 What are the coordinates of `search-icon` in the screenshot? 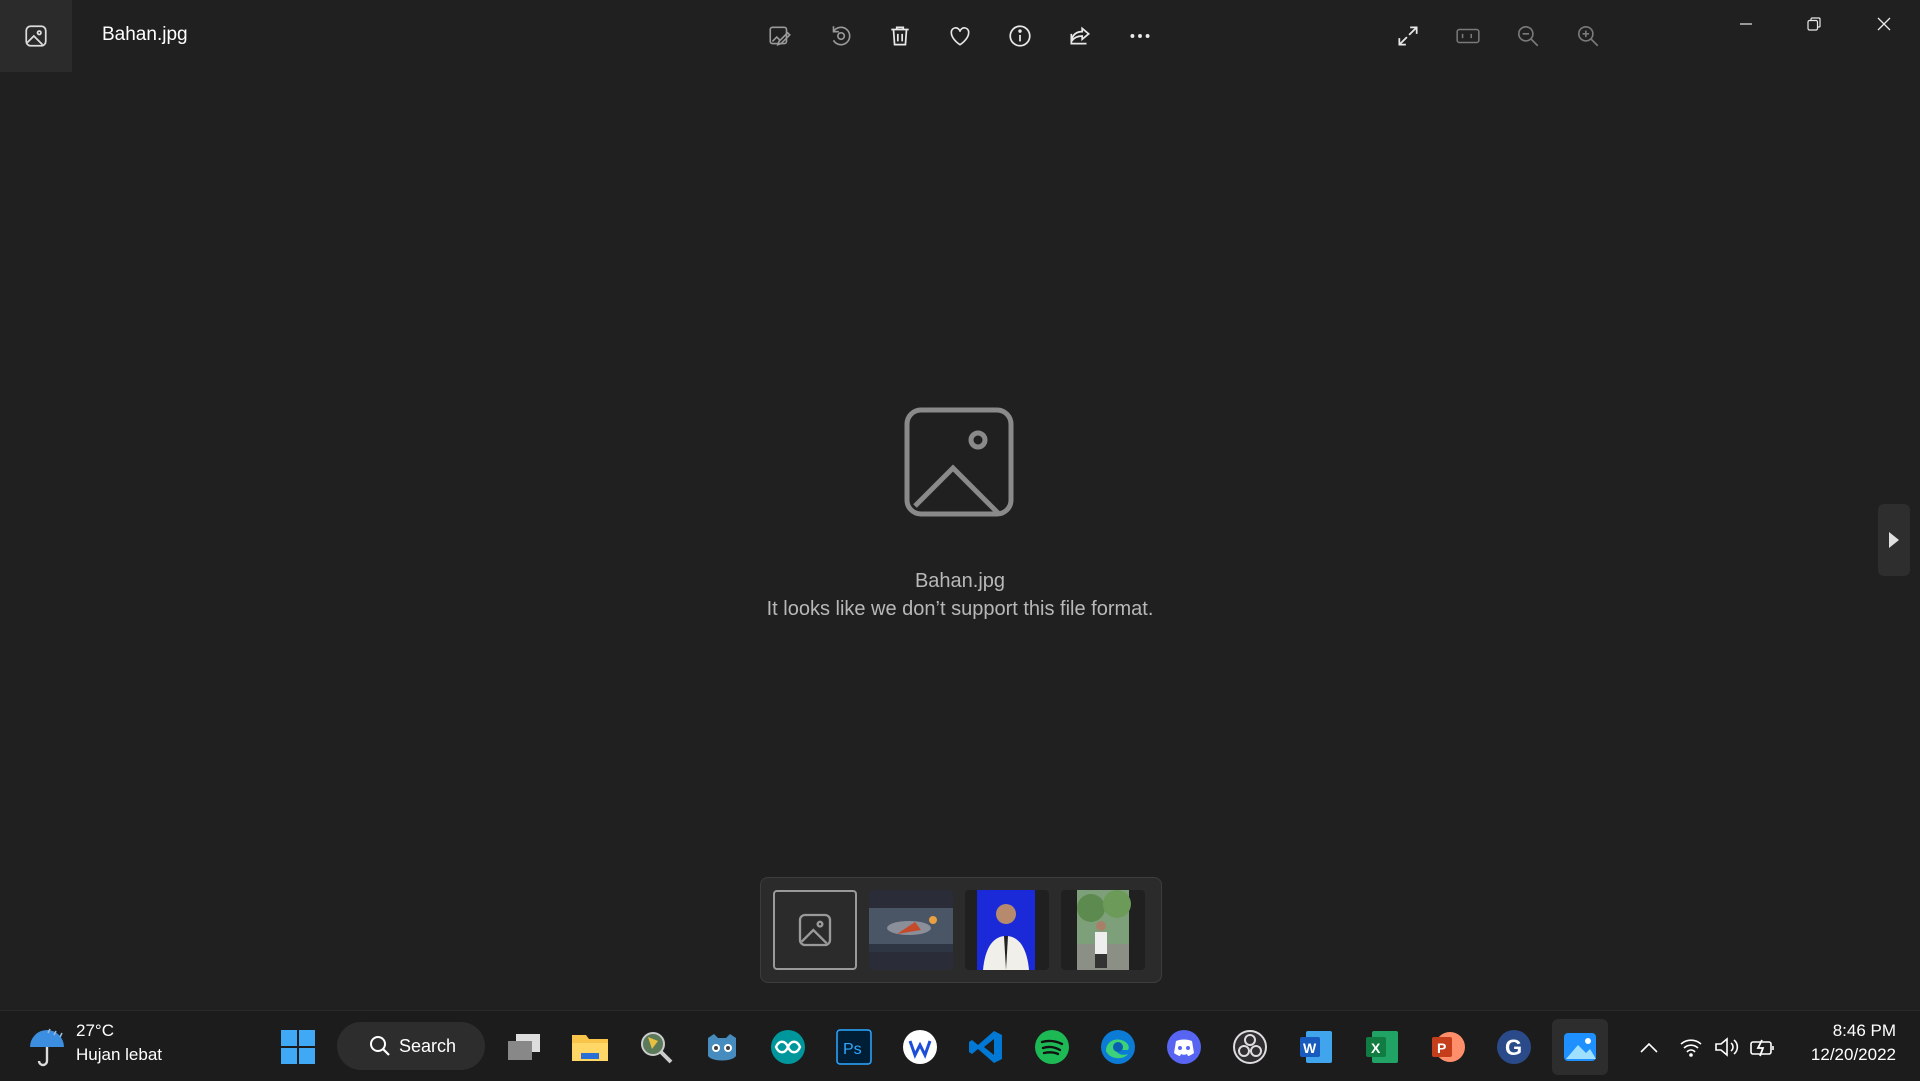 It's located at (380, 1046).